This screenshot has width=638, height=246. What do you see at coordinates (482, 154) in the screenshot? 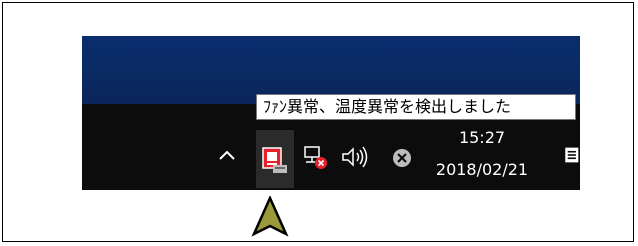
I see `taskbar-clock: 15:27 2018/02/21` at bounding box center [482, 154].